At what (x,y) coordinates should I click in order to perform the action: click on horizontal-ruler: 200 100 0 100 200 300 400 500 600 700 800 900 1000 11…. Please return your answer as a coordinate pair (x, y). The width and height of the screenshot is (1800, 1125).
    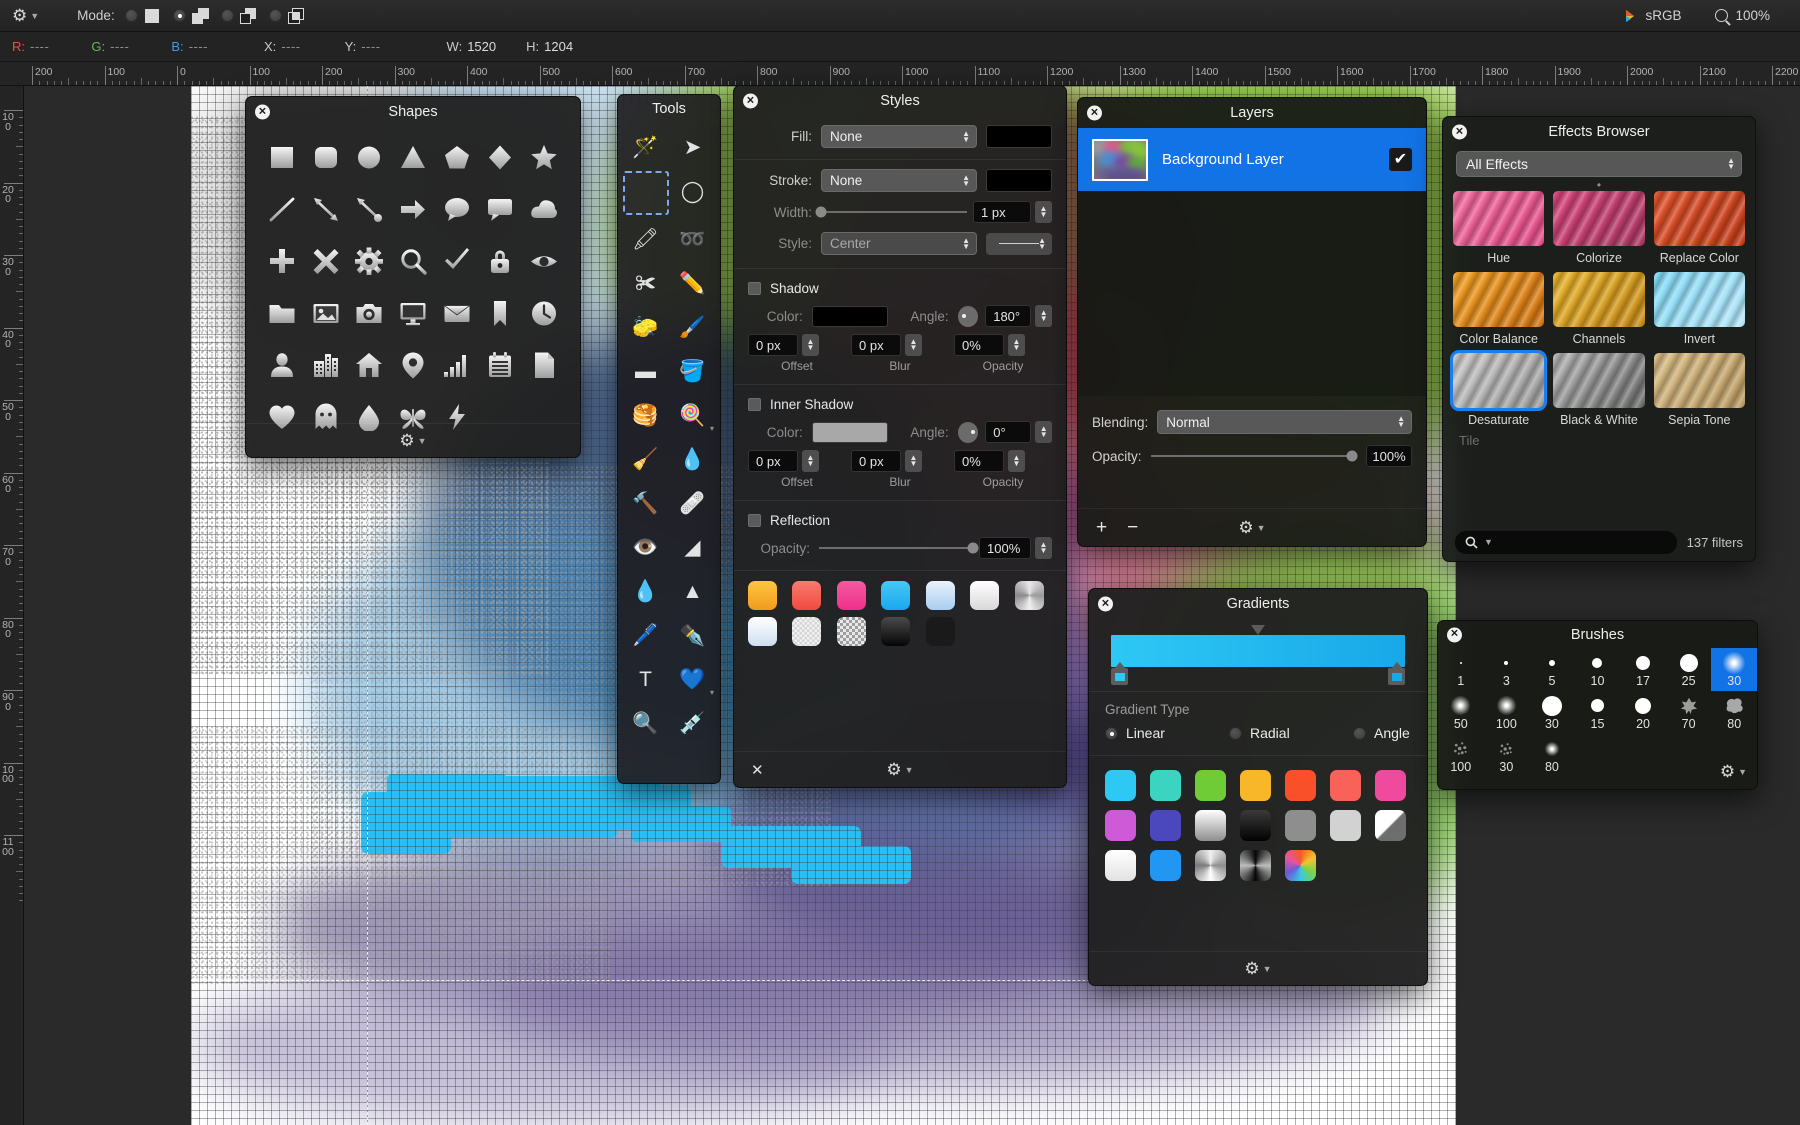
    Looking at the image, I should click on (900, 74).